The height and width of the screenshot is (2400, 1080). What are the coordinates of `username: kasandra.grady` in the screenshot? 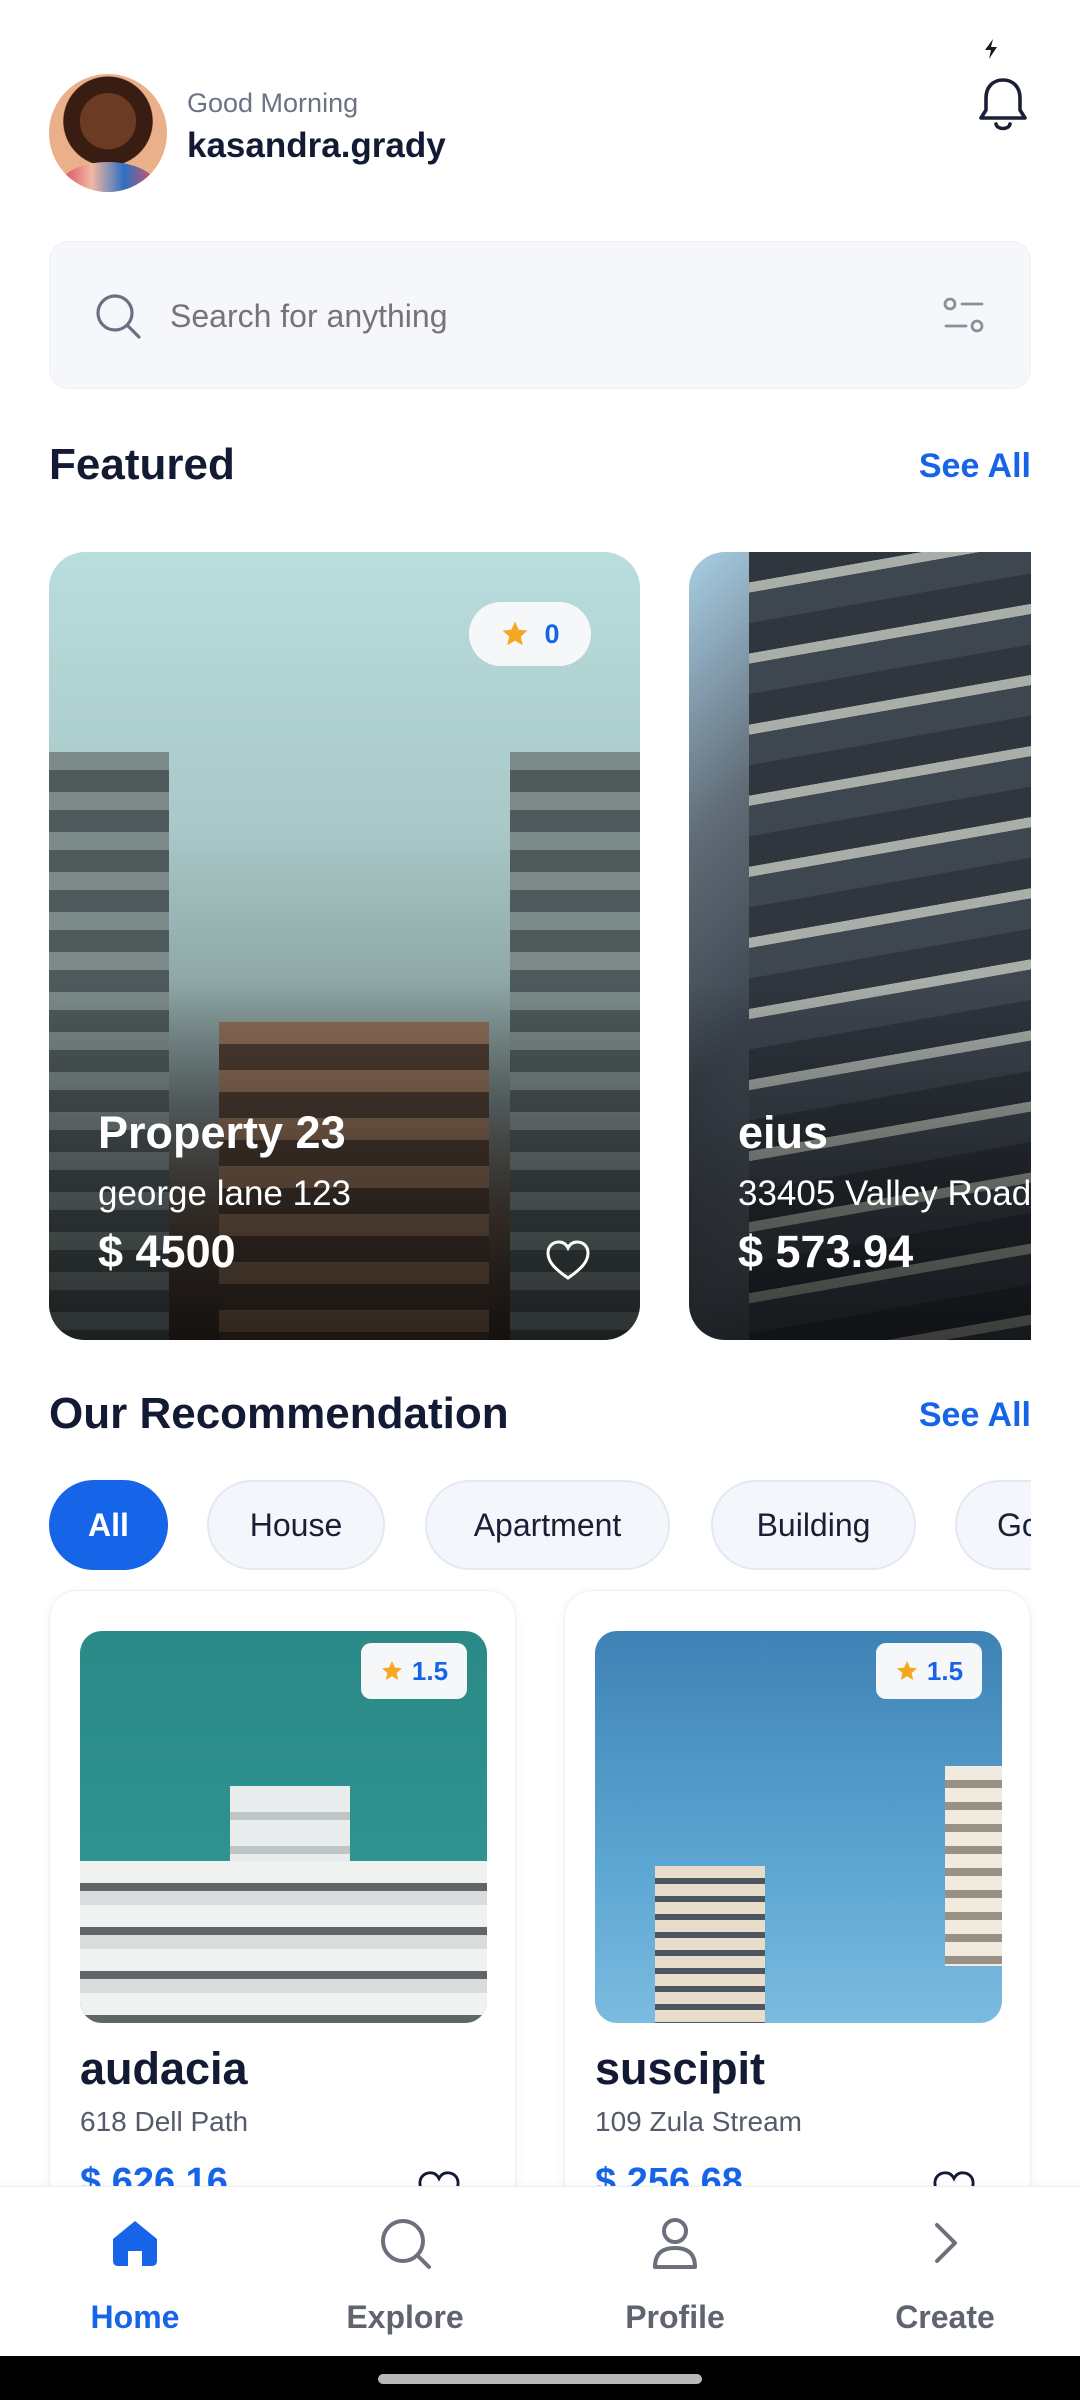 It's located at (316, 145).